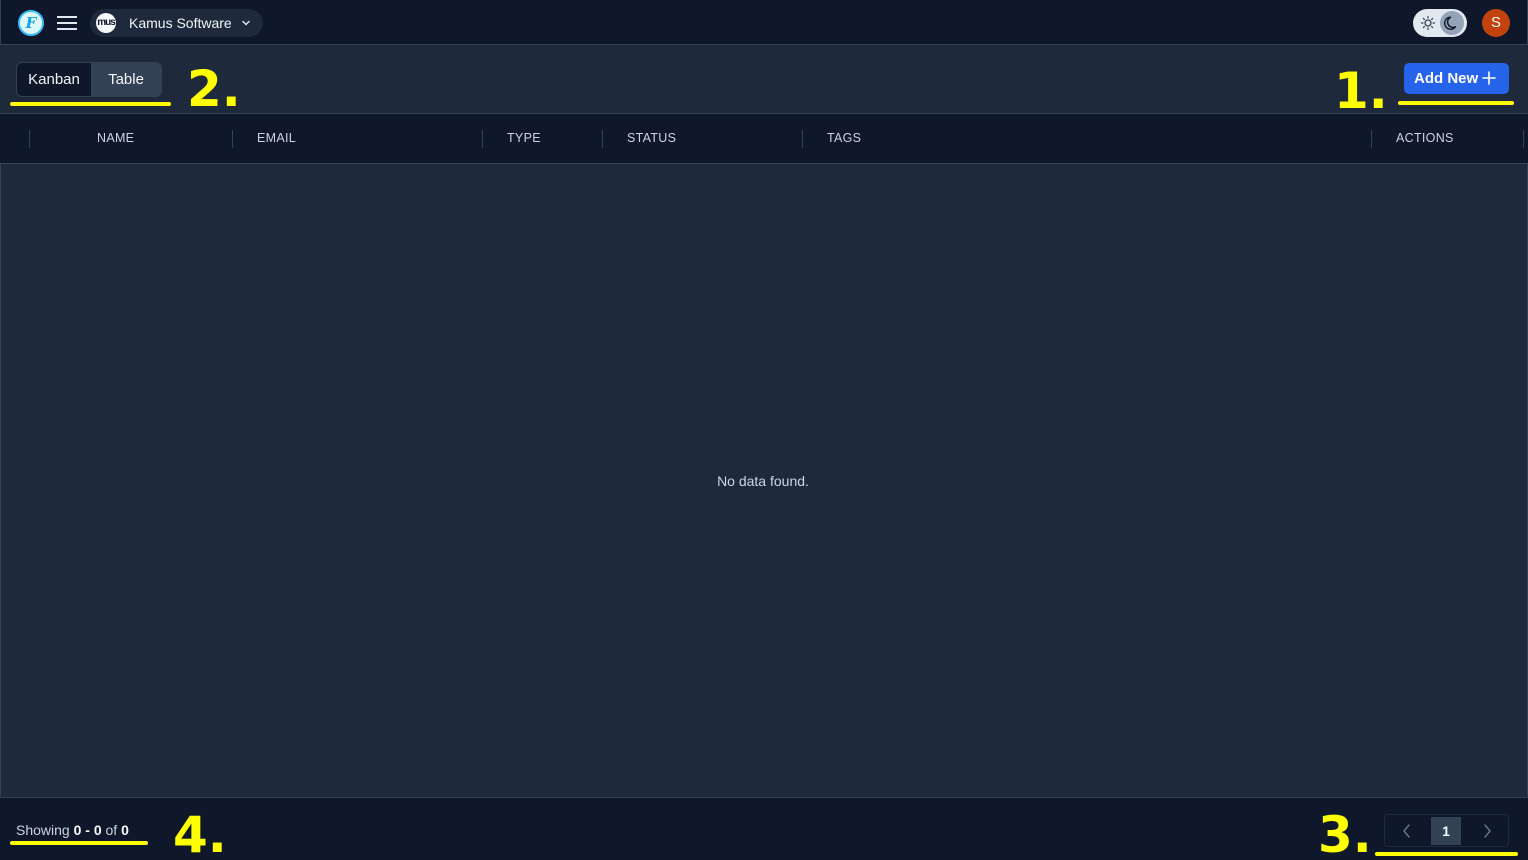  I want to click on showing-total: 0, so click(125, 830).